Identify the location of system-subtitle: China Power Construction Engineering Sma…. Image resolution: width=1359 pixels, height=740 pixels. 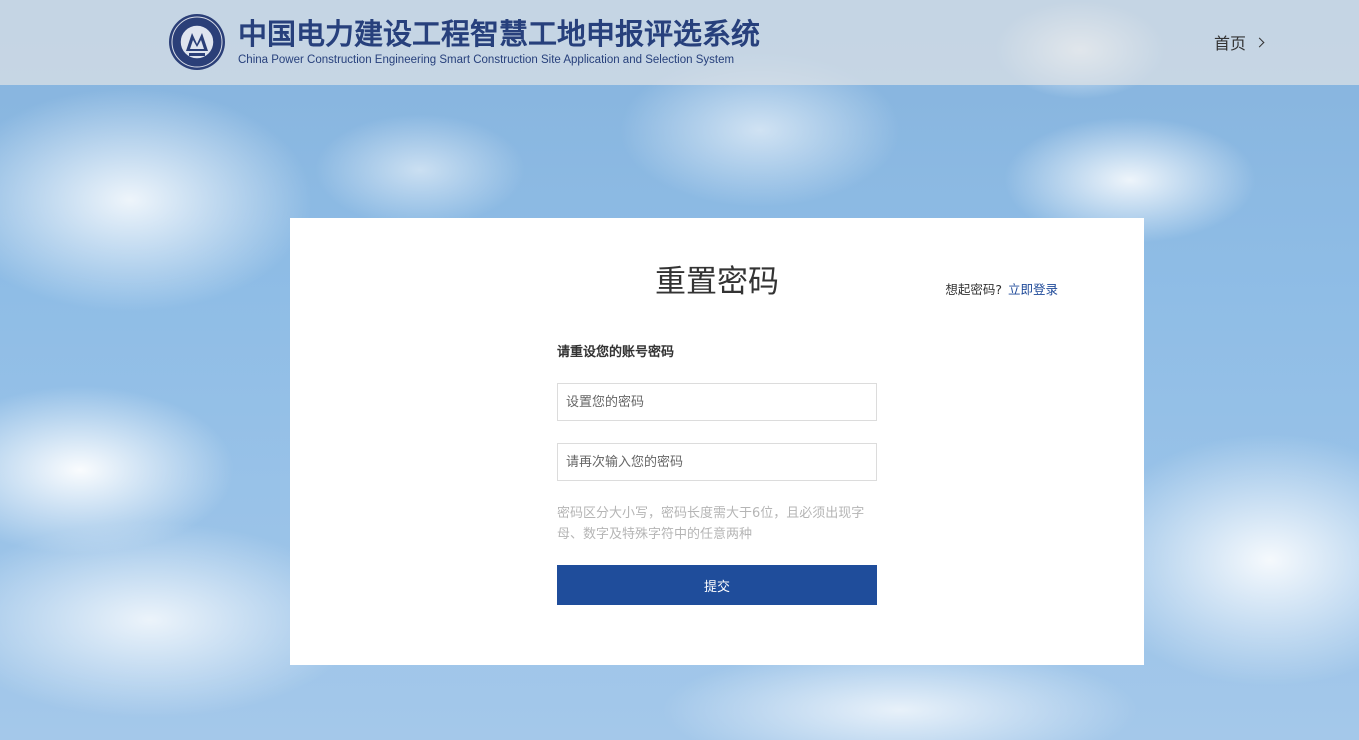
(486, 60).